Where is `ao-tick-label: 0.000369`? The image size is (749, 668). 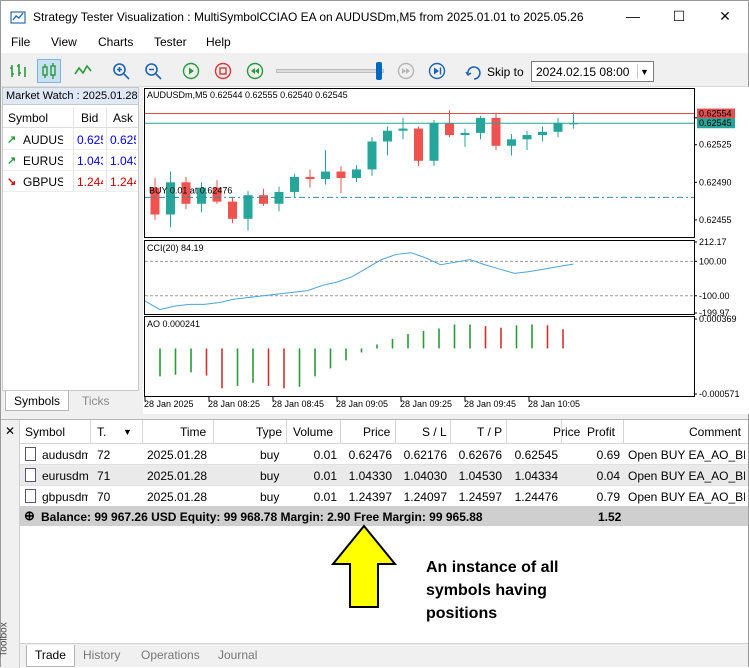
ao-tick-label: 0.000369 is located at coordinates (718, 319).